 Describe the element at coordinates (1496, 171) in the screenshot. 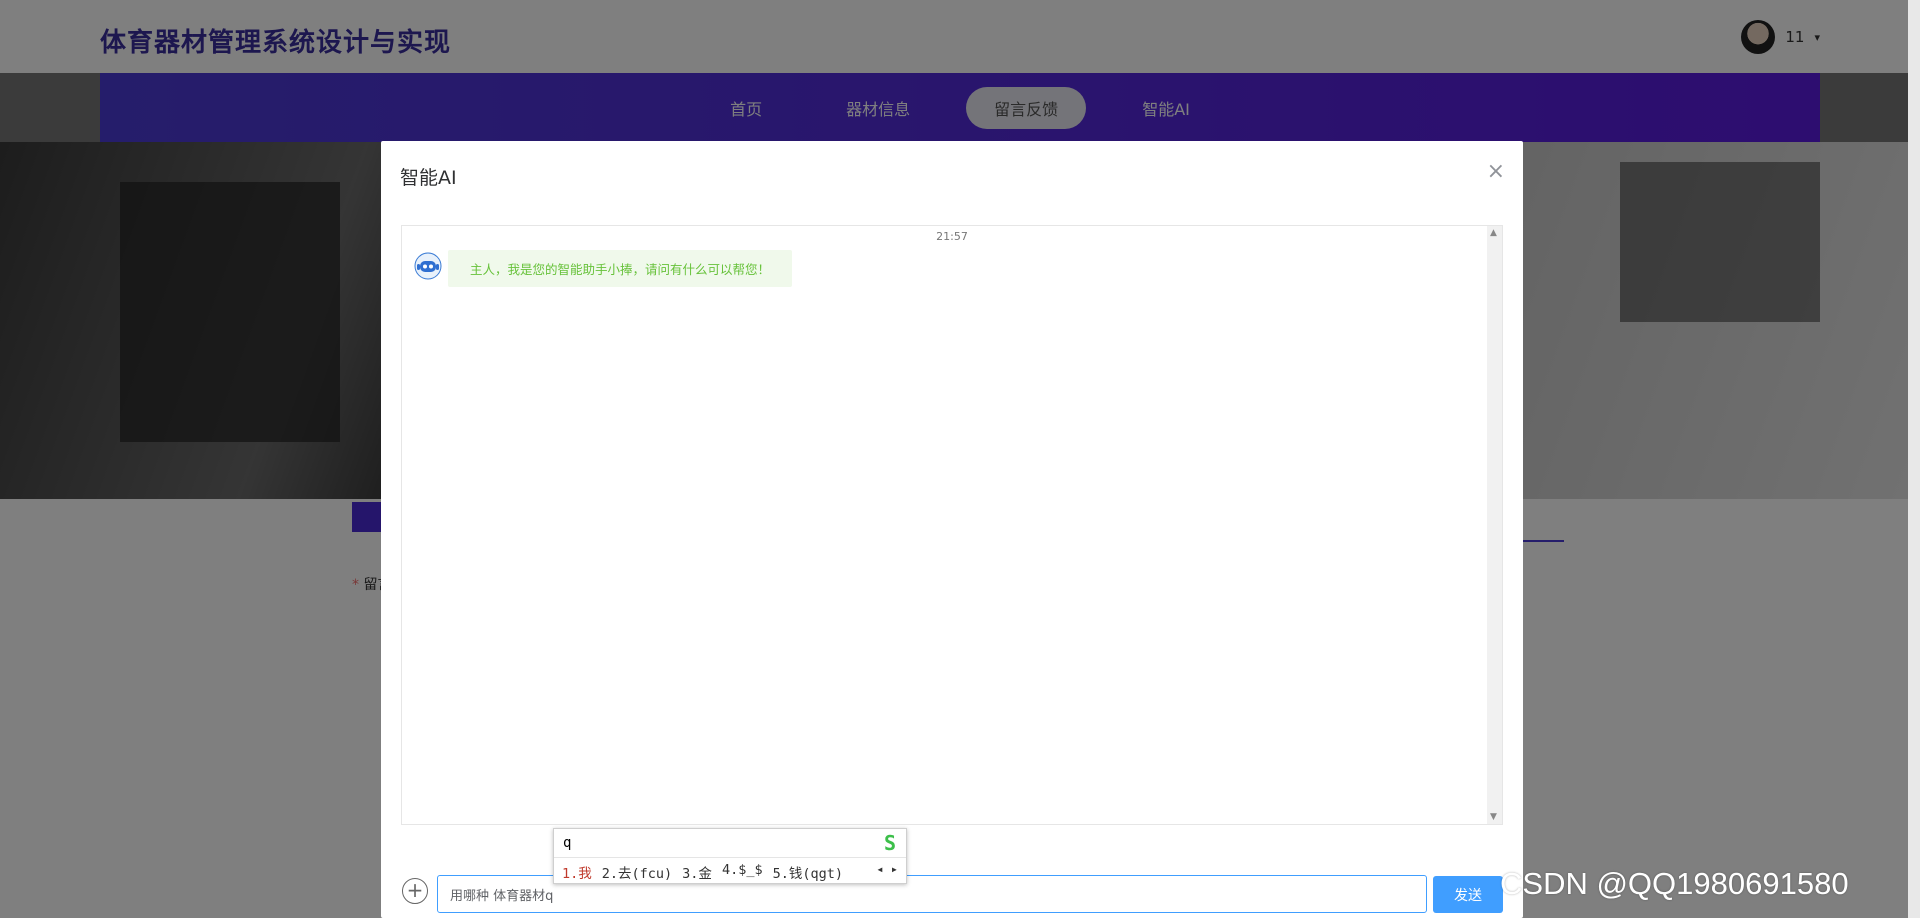

I see `close-icon: ×` at that location.